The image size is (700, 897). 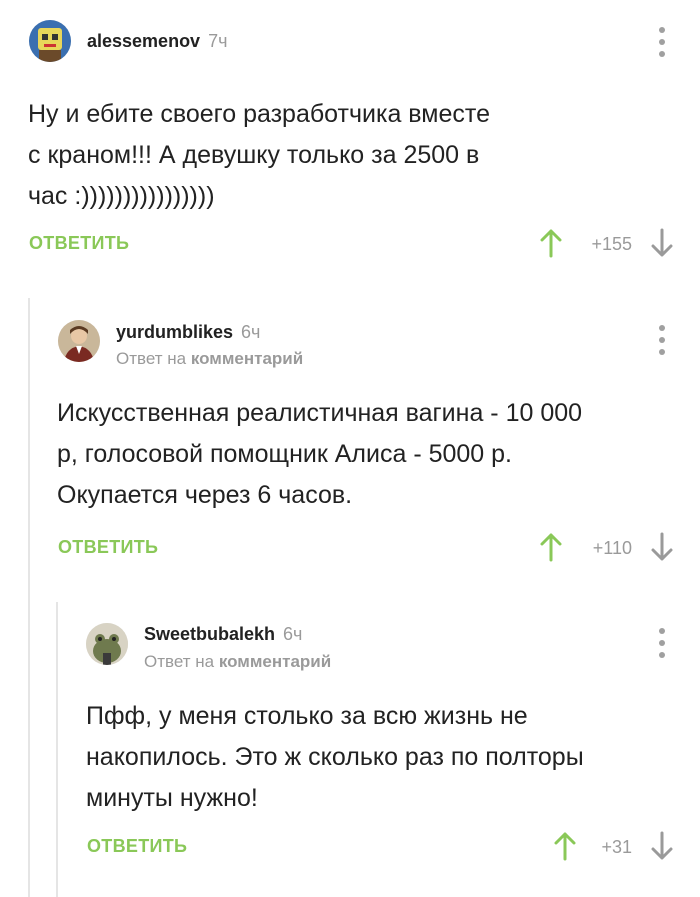 What do you see at coordinates (612, 548) in the screenshot?
I see `rating-value: +110` at bounding box center [612, 548].